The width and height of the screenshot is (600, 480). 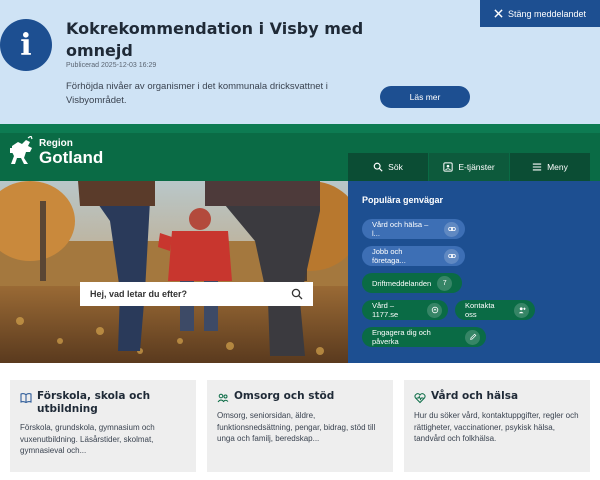 I want to click on book-icon, so click(x=26, y=398).